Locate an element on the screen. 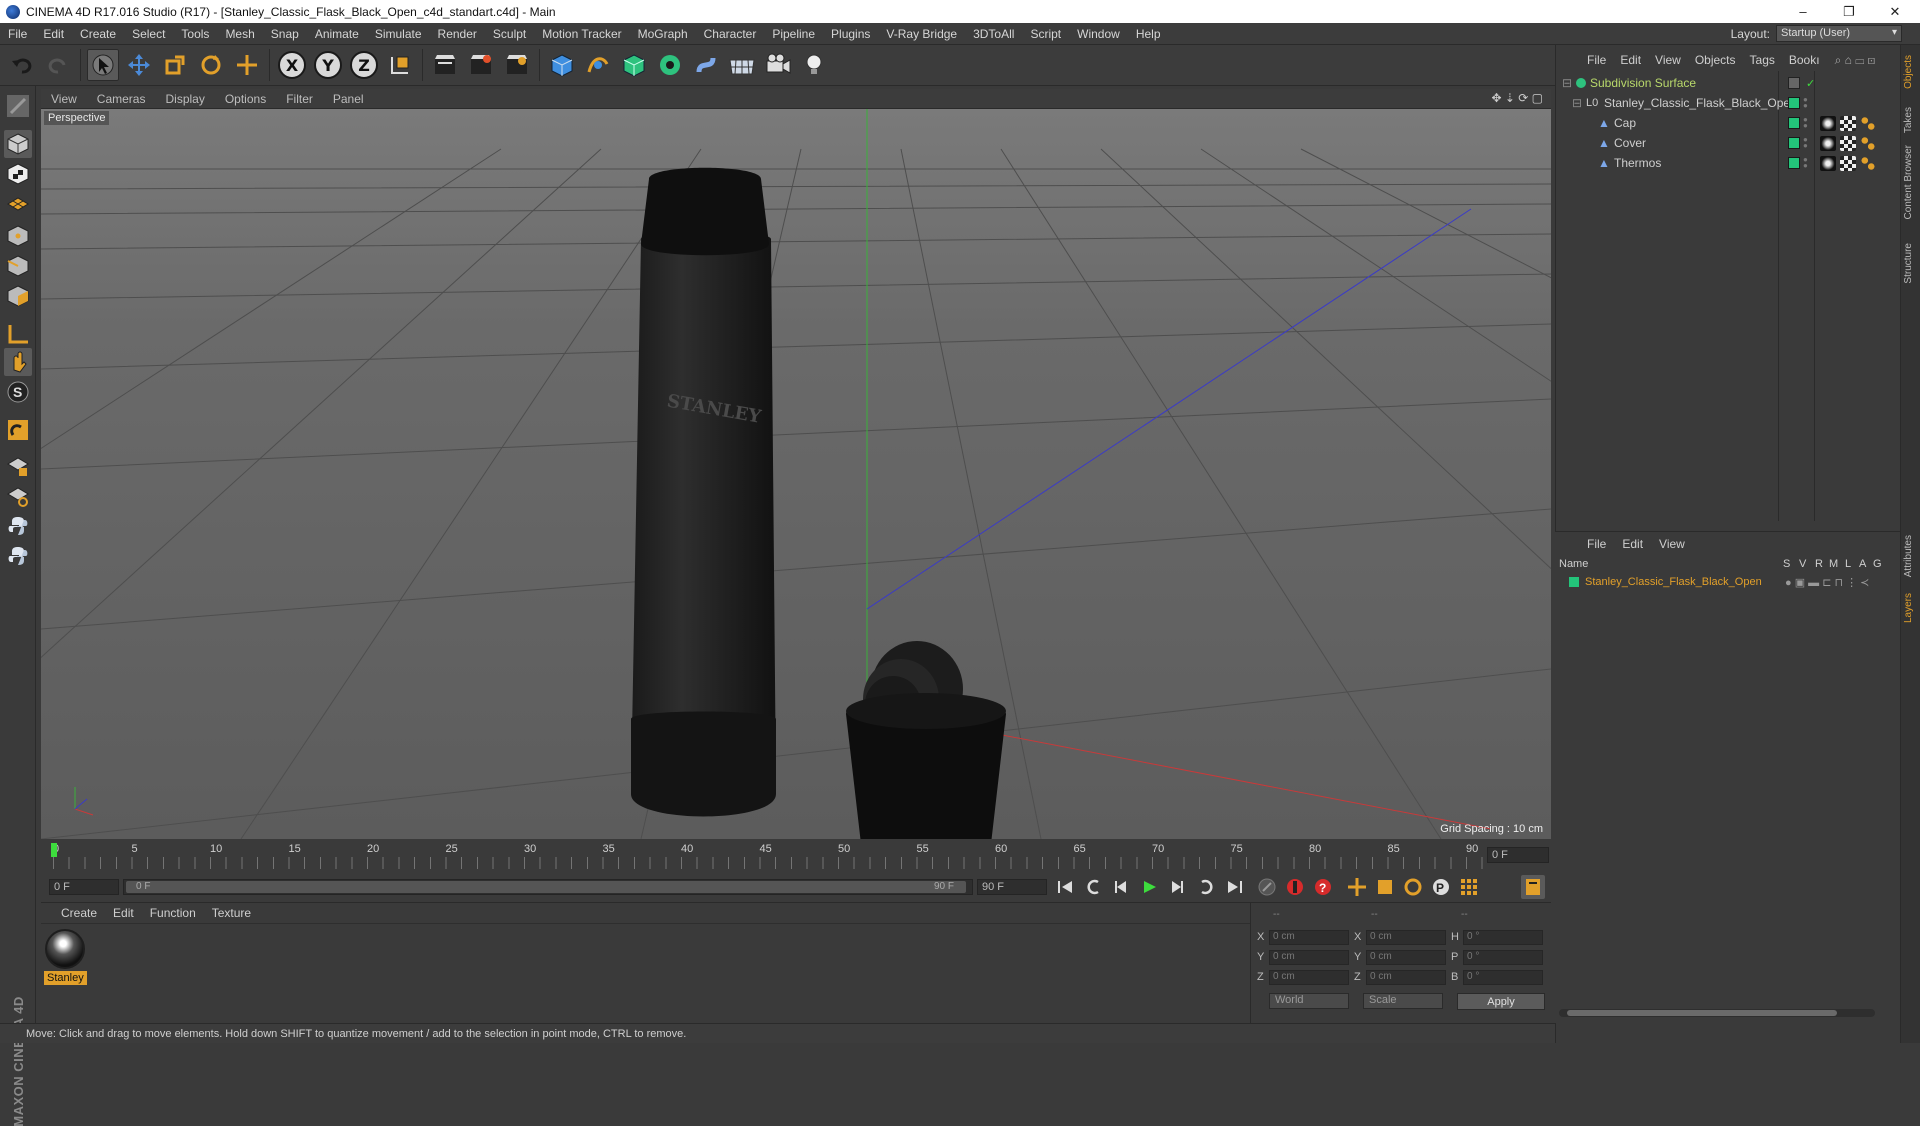  material-menu-texture: Texture is located at coordinates (231, 913).